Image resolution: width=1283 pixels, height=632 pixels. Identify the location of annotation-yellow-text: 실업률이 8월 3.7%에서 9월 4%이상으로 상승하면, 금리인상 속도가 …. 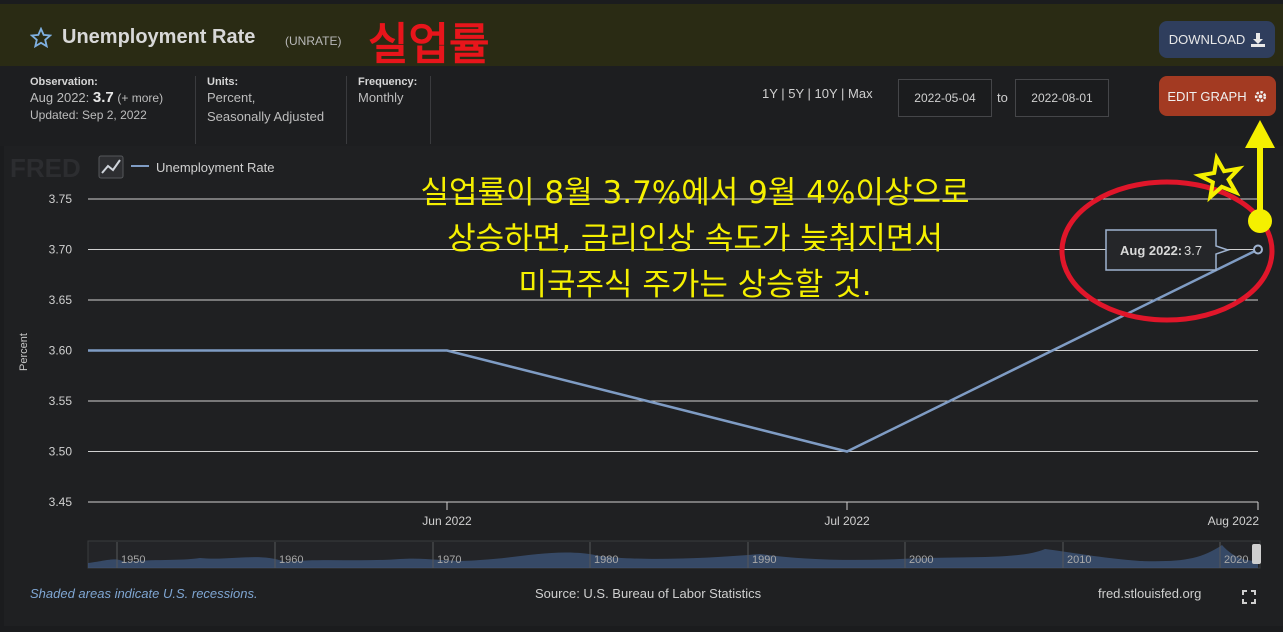
(695, 239).